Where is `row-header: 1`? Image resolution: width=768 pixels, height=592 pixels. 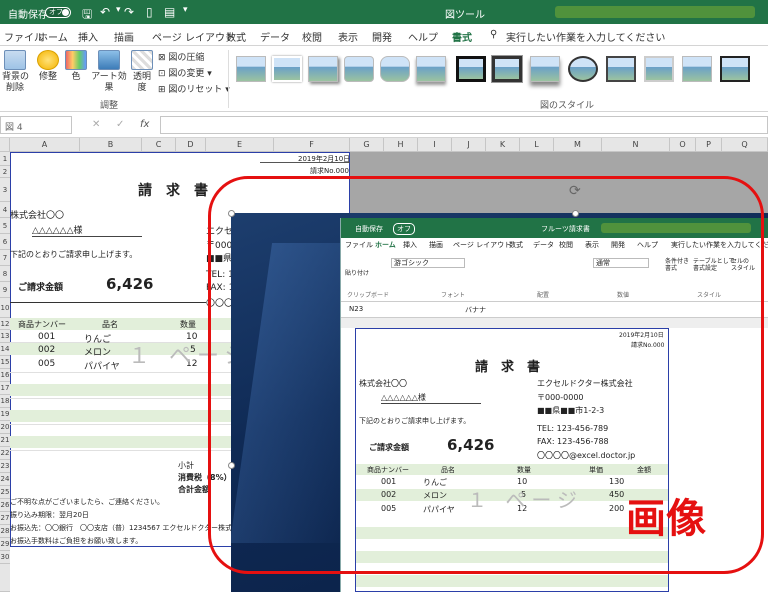 row-header: 1 is located at coordinates (5, 159).